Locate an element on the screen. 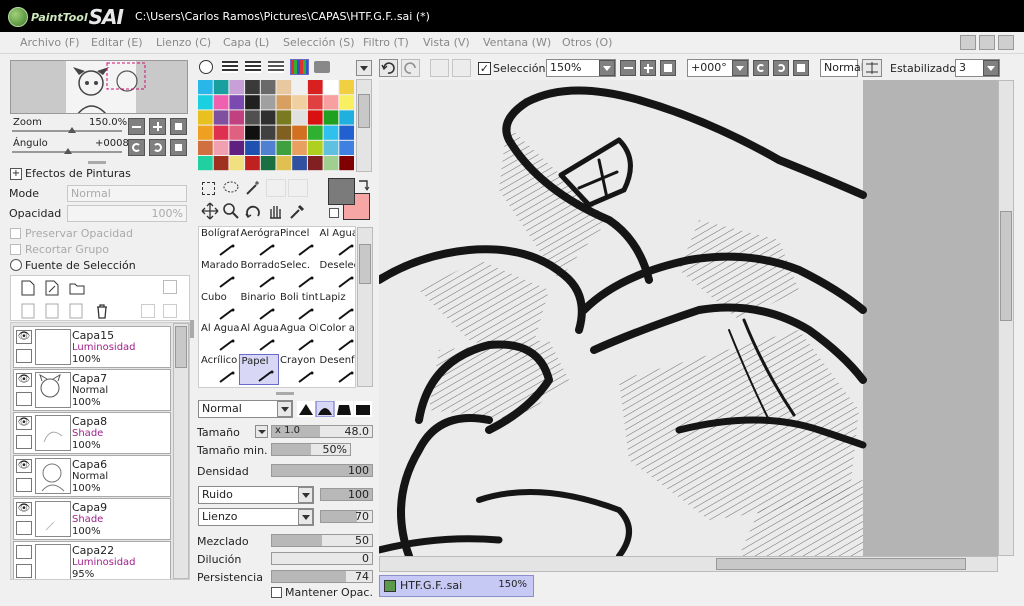 This screenshot has width=1024, height=606. preserve-opacity-checkbox is located at coordinates (15, 233).